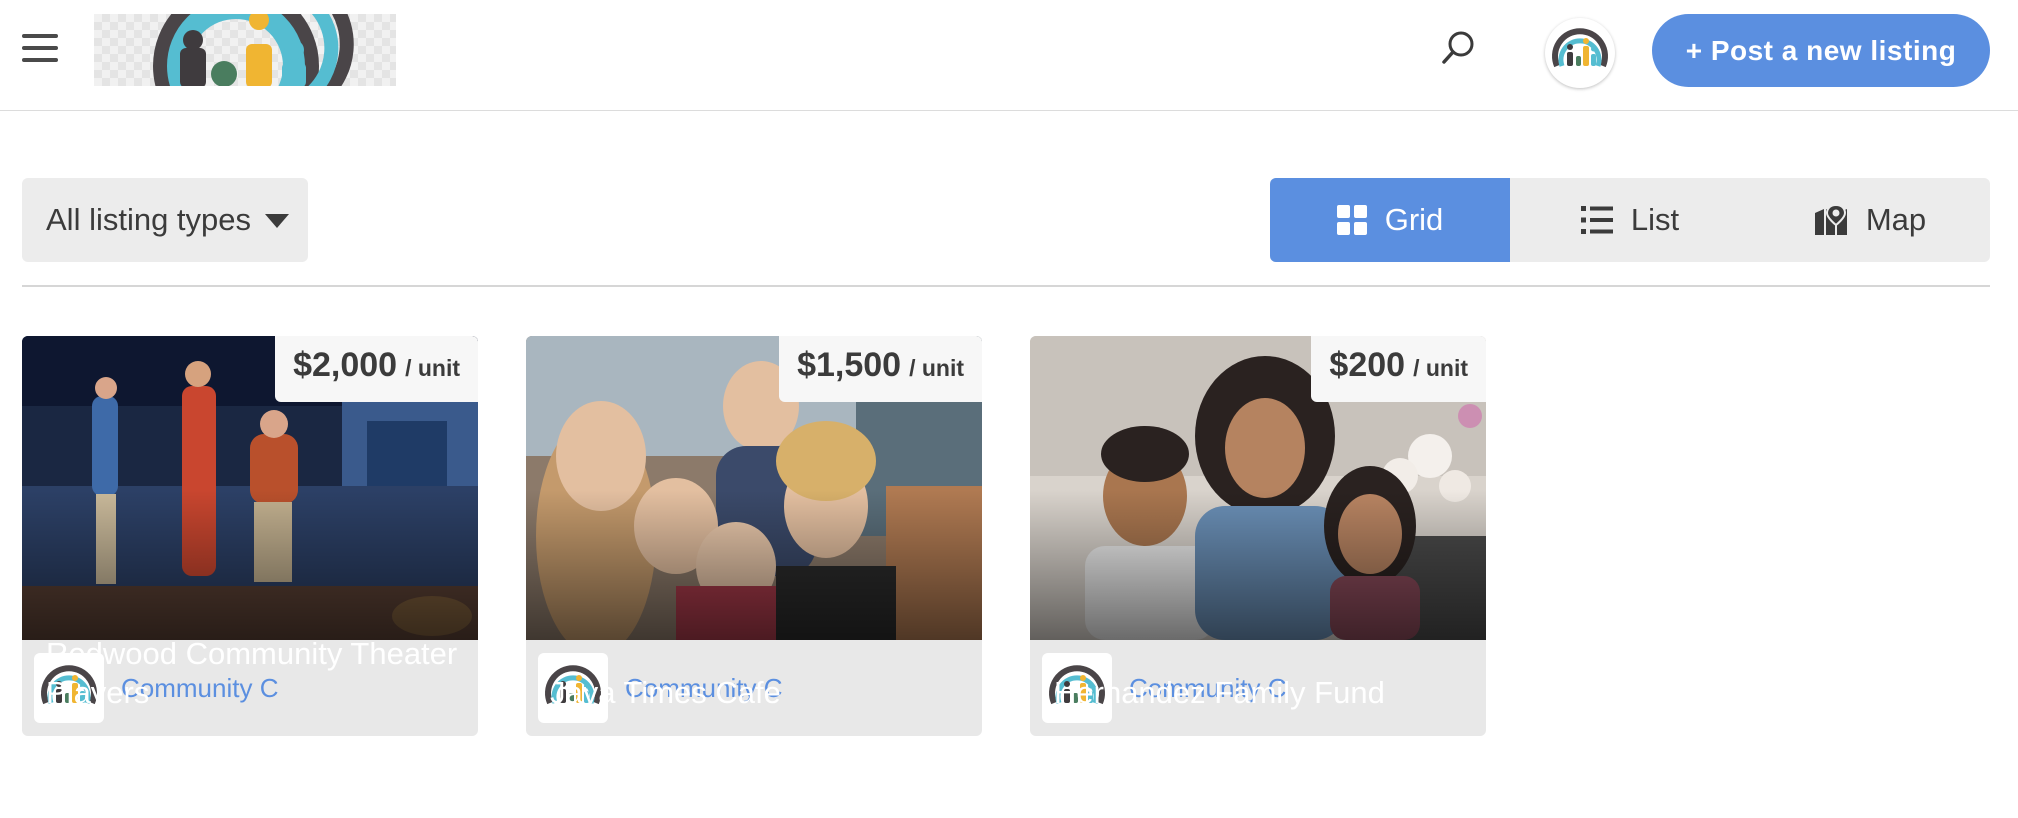 This screenshot has width=2018, height=818. I want to click on hamburger-menu-icon, so click(40, 48).